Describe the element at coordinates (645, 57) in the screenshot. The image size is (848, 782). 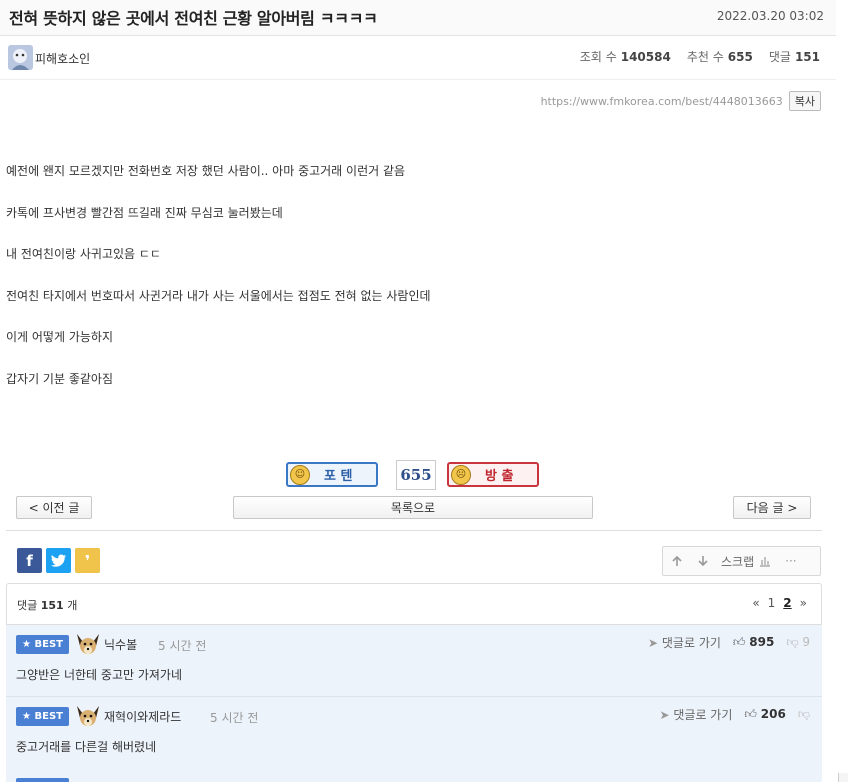
I see `views-count: 140584` at that location.